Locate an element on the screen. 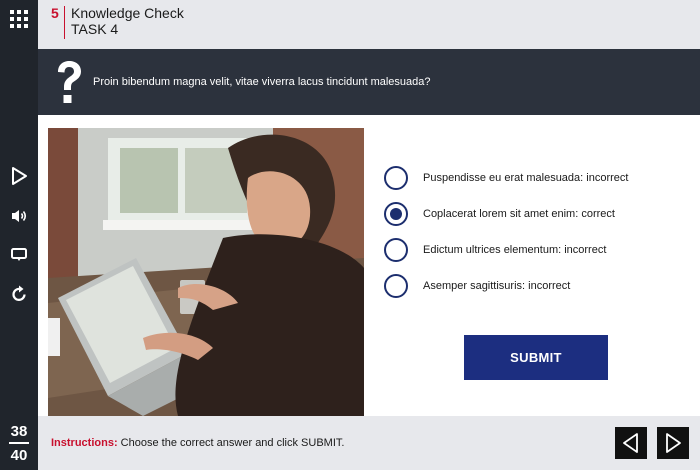 This screenshot has height=470, width=700. option-label-4: Asemper sagittisuris: incorrect is located at coordinates (497, 286).